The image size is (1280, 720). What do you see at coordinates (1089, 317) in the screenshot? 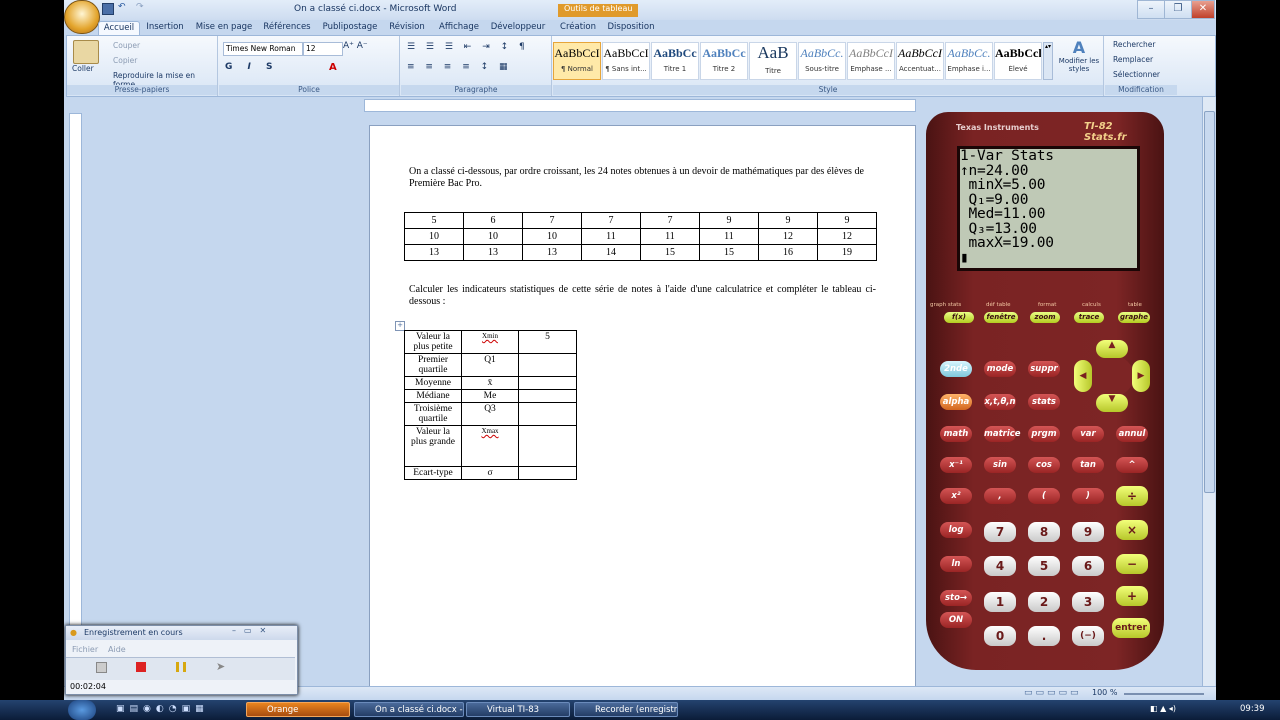
I see `key-trace: trace` at bounding box center [1089, 317].